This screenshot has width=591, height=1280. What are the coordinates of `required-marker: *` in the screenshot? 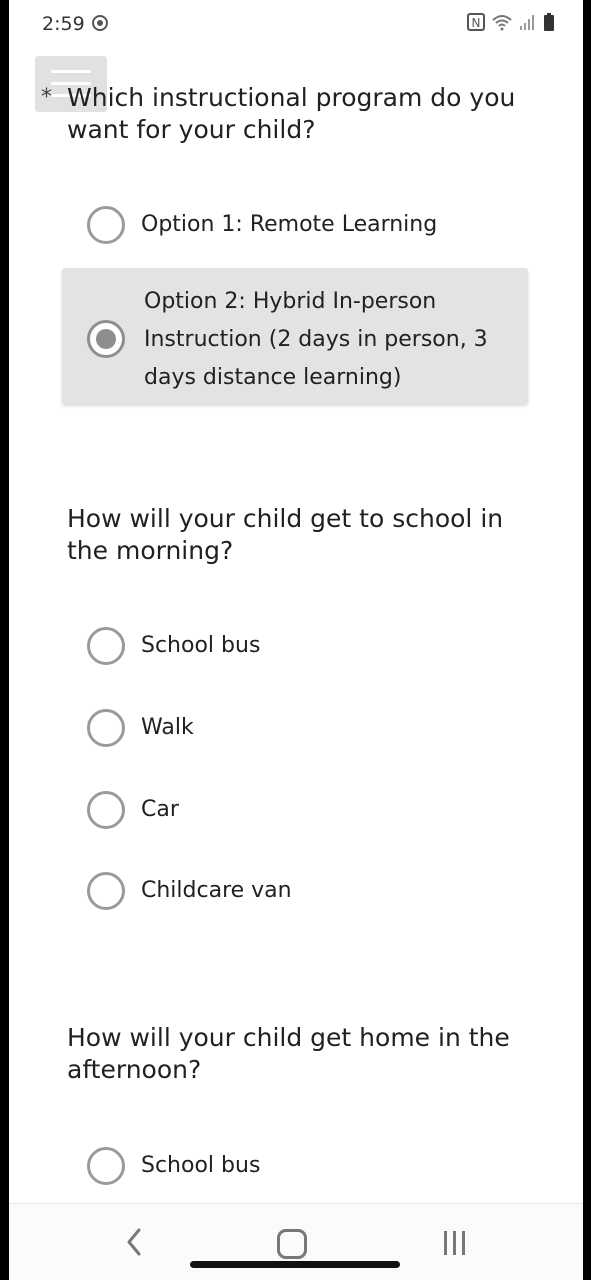 It's located at (46, 97).